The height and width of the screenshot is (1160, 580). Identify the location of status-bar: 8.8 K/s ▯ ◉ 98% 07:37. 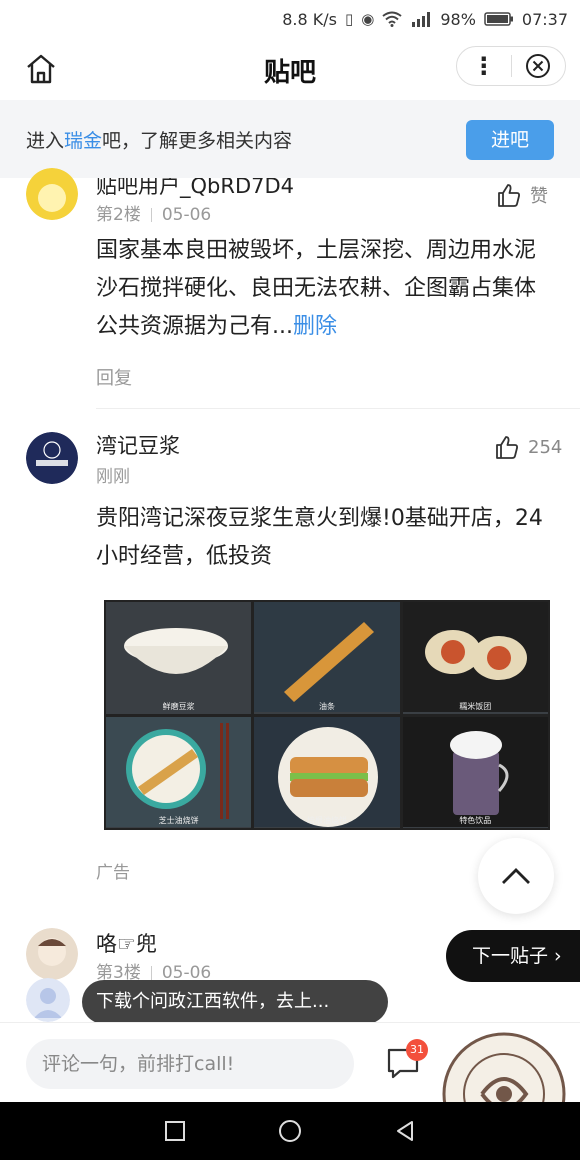
(290, 19).